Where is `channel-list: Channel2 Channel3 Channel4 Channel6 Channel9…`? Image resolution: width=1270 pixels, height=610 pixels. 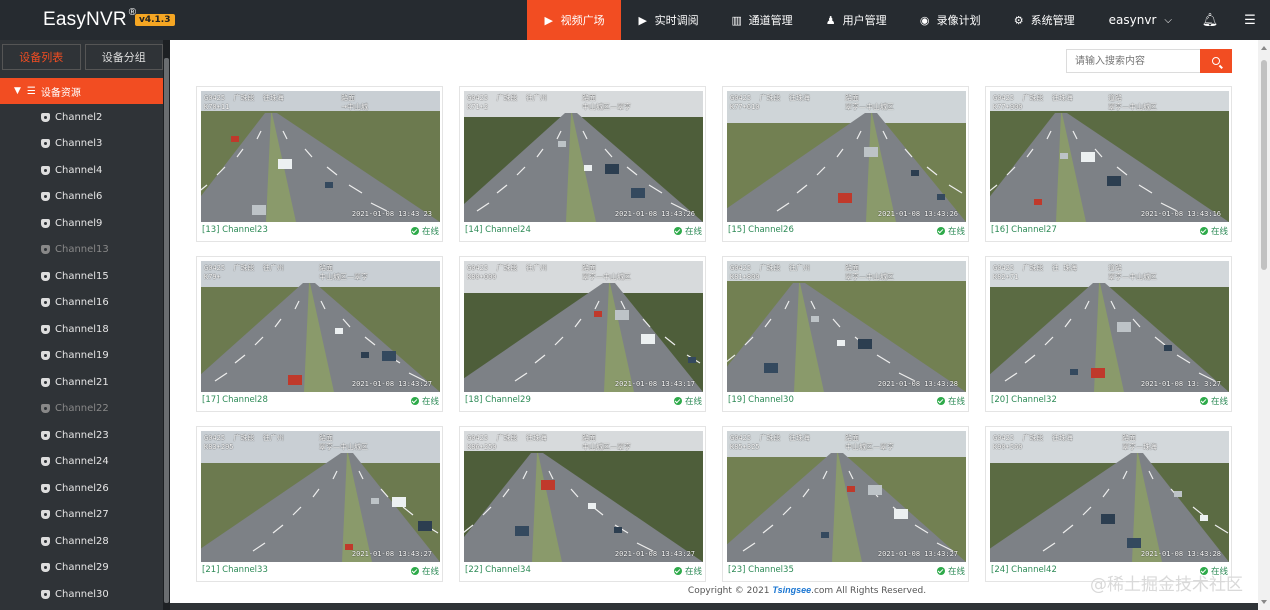 channel-list: Channel2 Channel3 Channel4 Channel6 Channel9… is located at coordinates (81, 356).